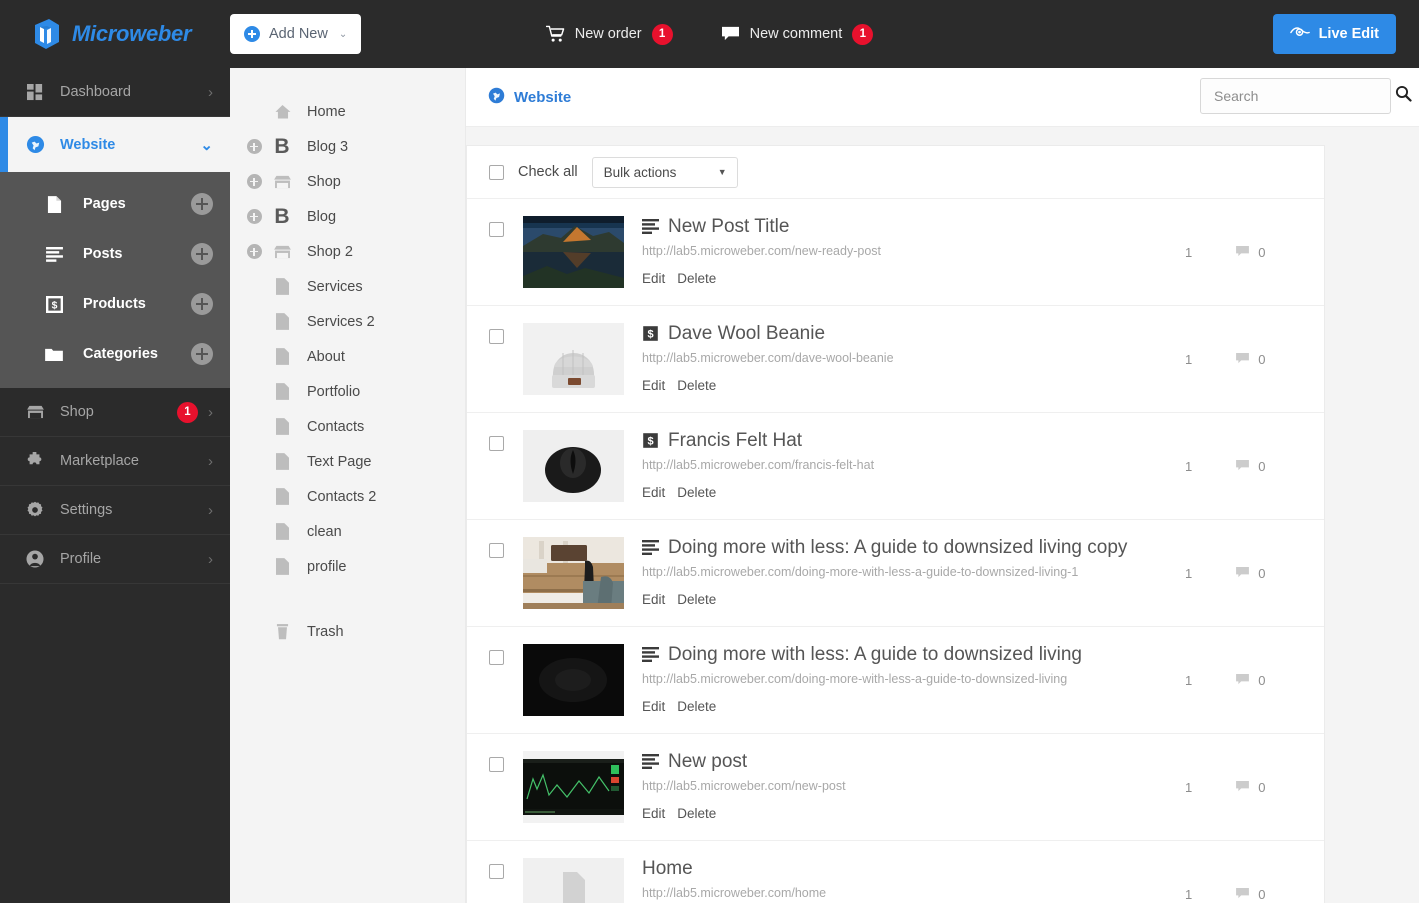 The height and width of the screenshot is (903, 1419). Describe the element at coordinates (115, 304) in the screenshot. I see `sidebar-subitem-products: $ Products` at that location.